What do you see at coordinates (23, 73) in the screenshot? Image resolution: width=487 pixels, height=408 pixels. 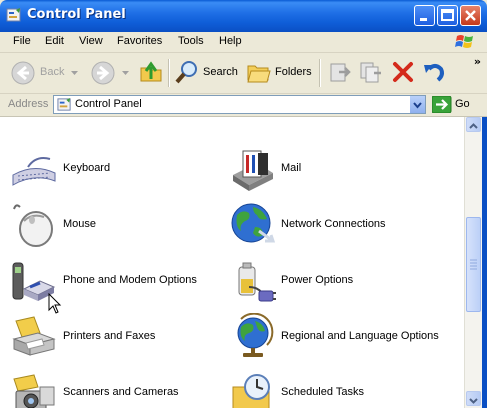 I see `back-arrow-icon` at bounding box center [23, 73].